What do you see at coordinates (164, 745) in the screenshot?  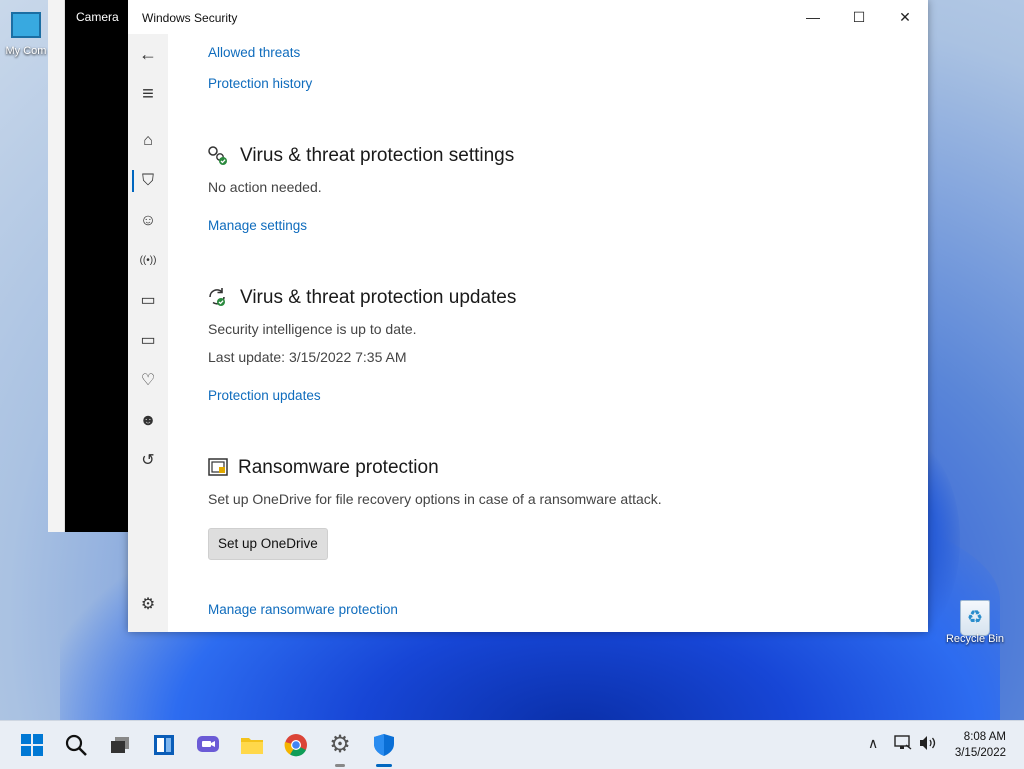 I see `widgets-icon` at bounding box center [164, 745].